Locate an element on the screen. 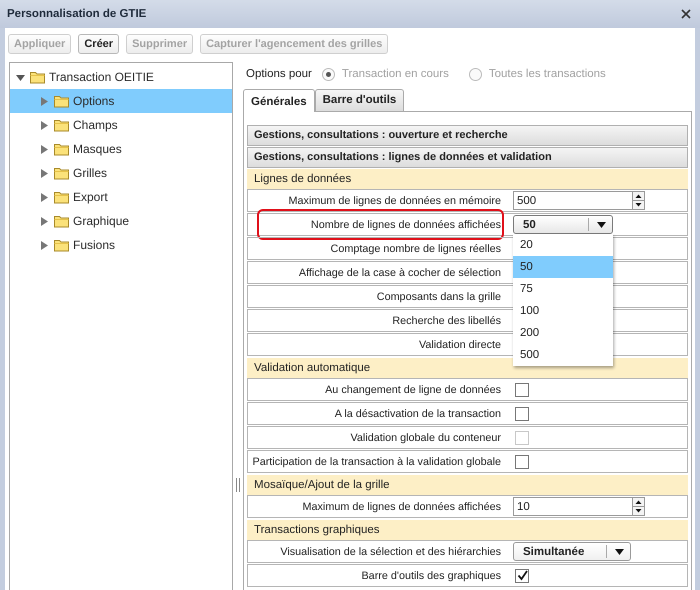 The width and height of the screenshot is (700, 590). setting-label: Comptage nombre de lignes réelles is located at coordinates (415, 248).